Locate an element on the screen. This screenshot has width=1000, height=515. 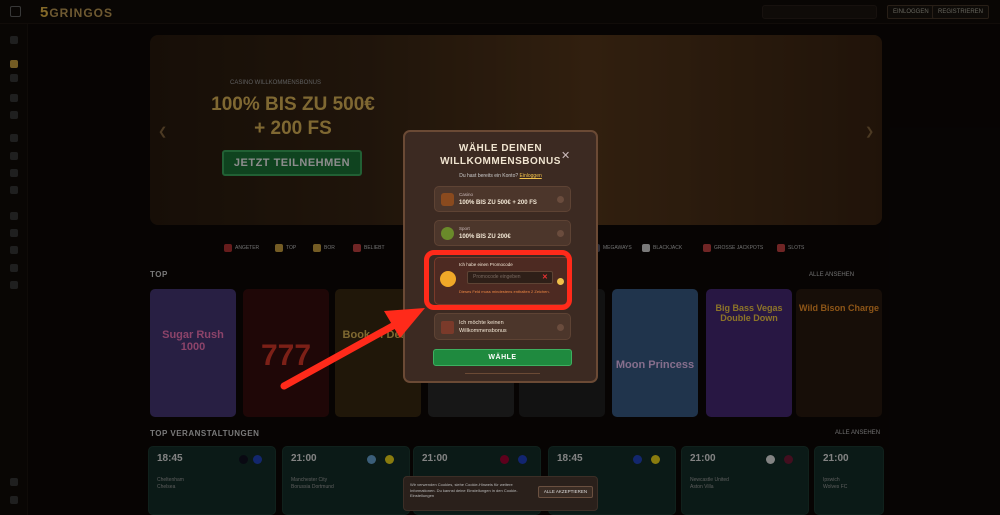
login-prompt: Du hast bereits ein Konto? Einloggen is located at coordinates (500, 176).